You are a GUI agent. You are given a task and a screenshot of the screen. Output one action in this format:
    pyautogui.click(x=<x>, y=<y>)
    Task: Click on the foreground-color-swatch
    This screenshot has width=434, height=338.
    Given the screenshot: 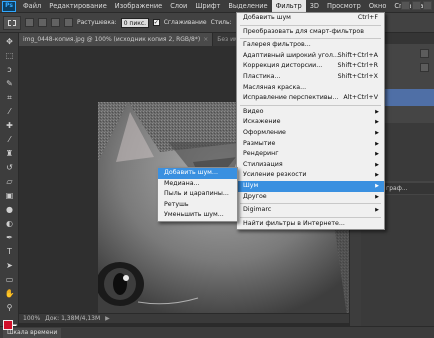 What is the action you would take?
    pyautogui.click(x=8, y=325)
    